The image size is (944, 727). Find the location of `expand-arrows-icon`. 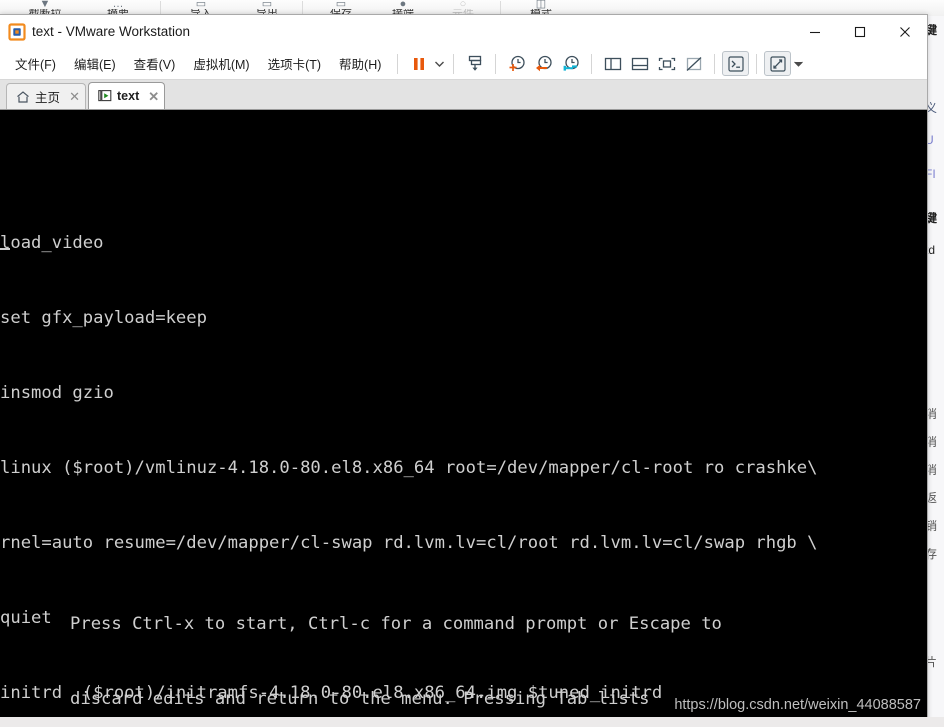

expand-arrows-icon is located at coordinates (778, 63).